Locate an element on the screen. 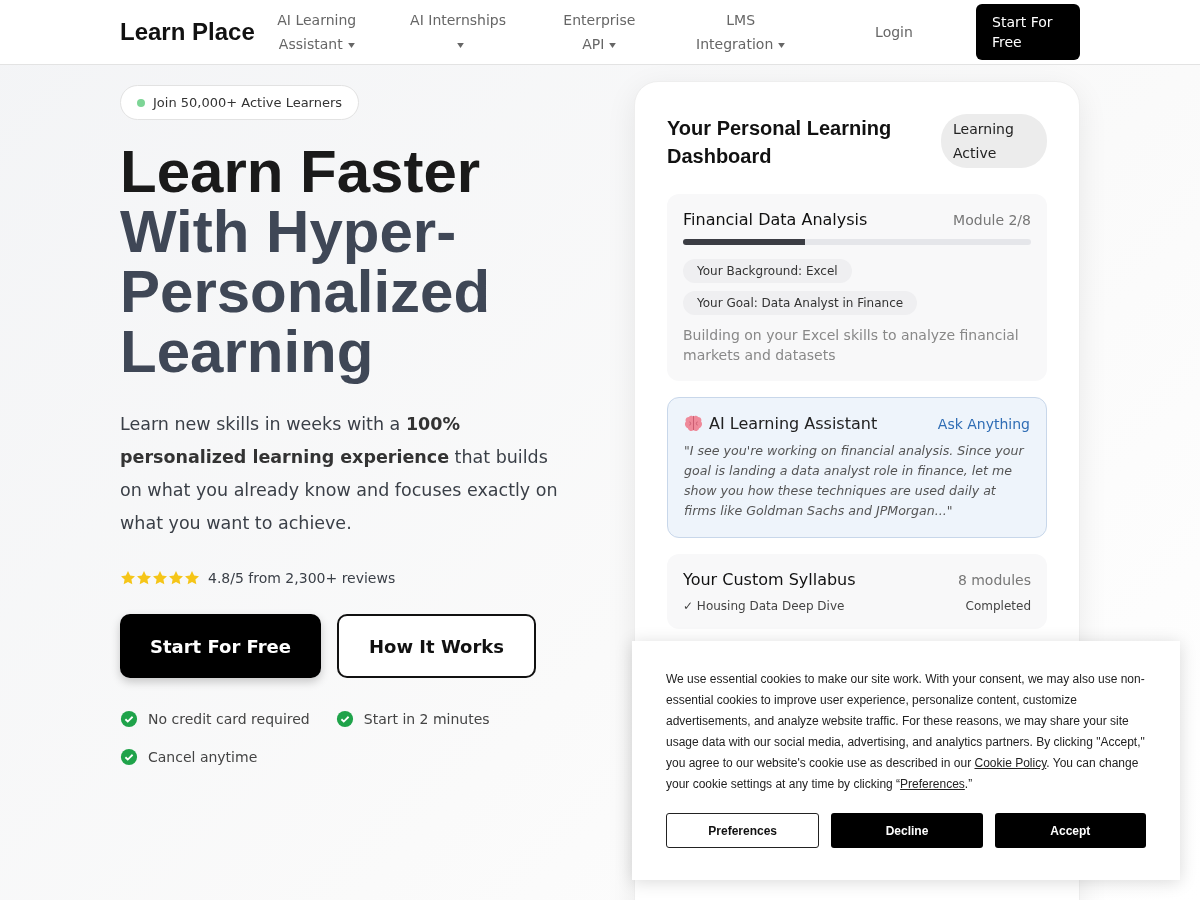  info-tag: Your Background: Excel is located at coordinates (767, 271).